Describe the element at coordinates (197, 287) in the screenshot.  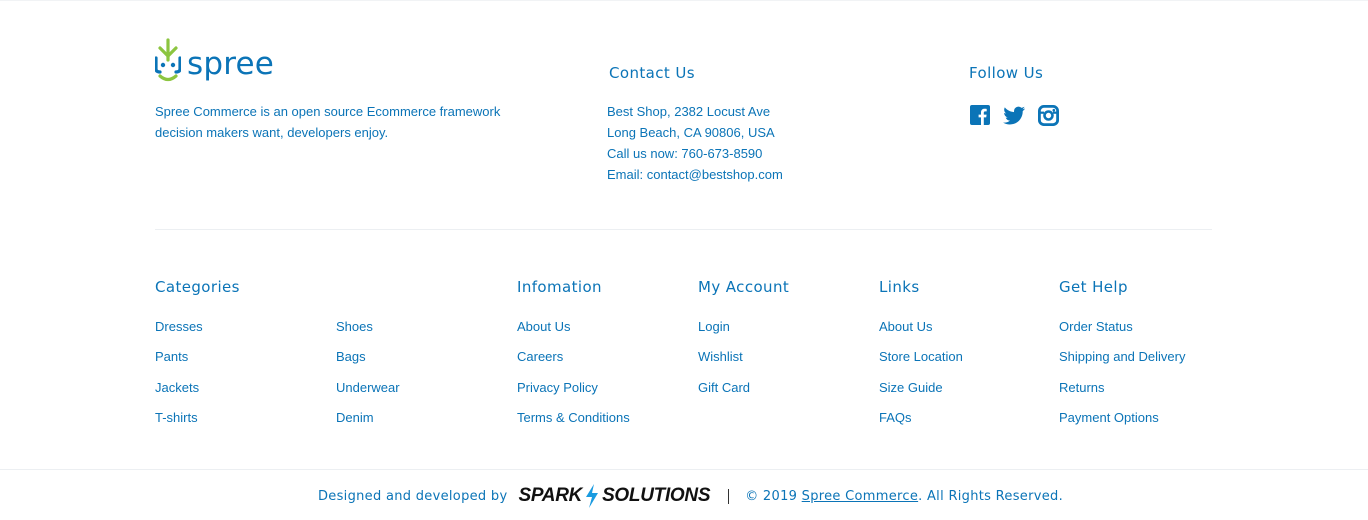
I see `categories-heading: Categories` at that location.